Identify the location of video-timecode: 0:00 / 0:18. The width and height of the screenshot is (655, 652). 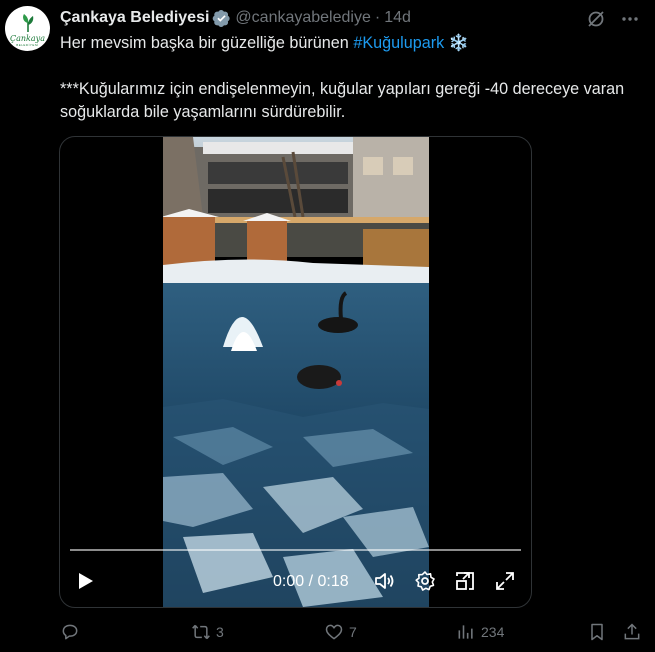
(311, 581).